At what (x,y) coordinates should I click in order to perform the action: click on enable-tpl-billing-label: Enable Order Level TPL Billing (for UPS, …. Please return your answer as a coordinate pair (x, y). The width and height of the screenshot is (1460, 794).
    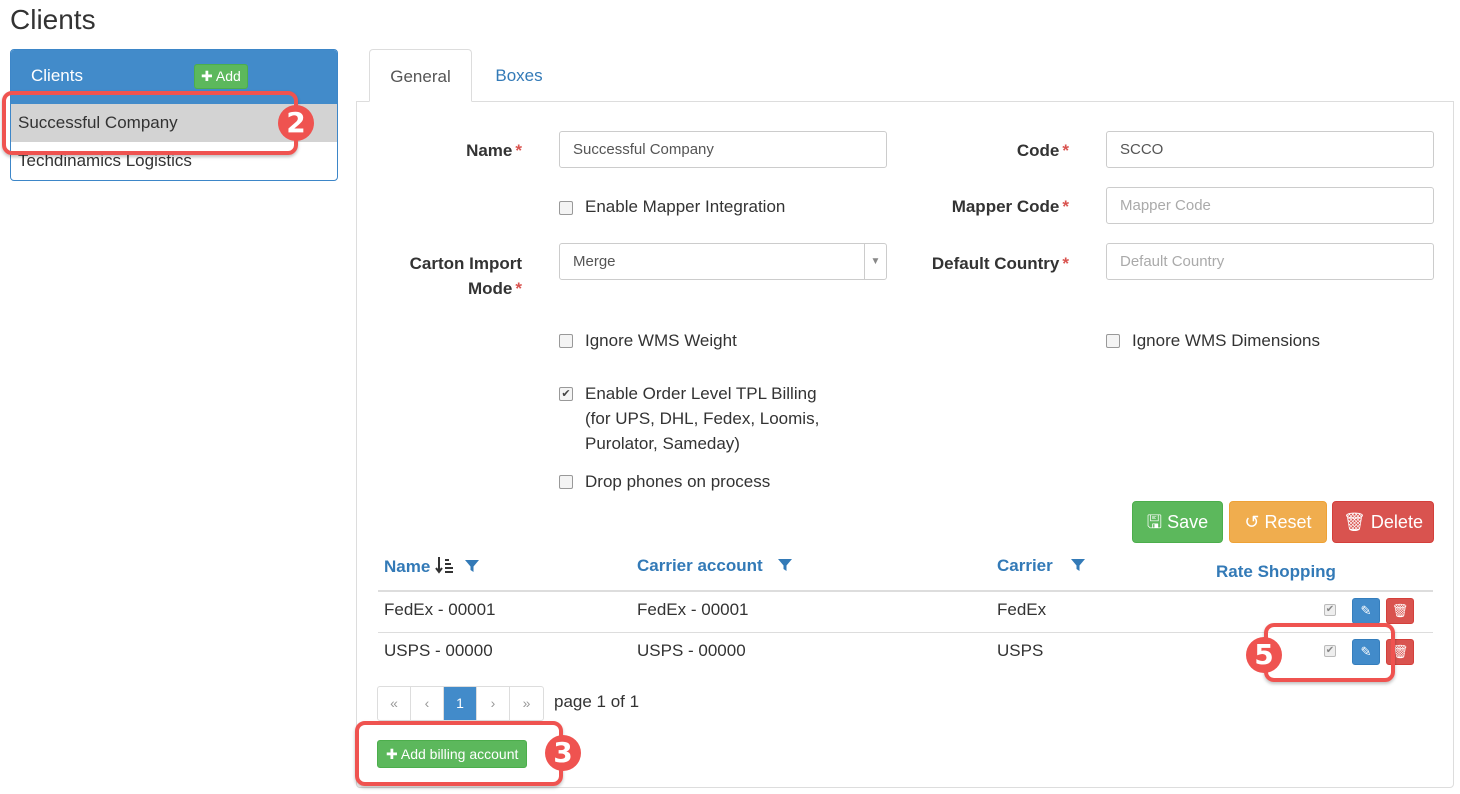
    Looking at the image, I should click on (702, 418).